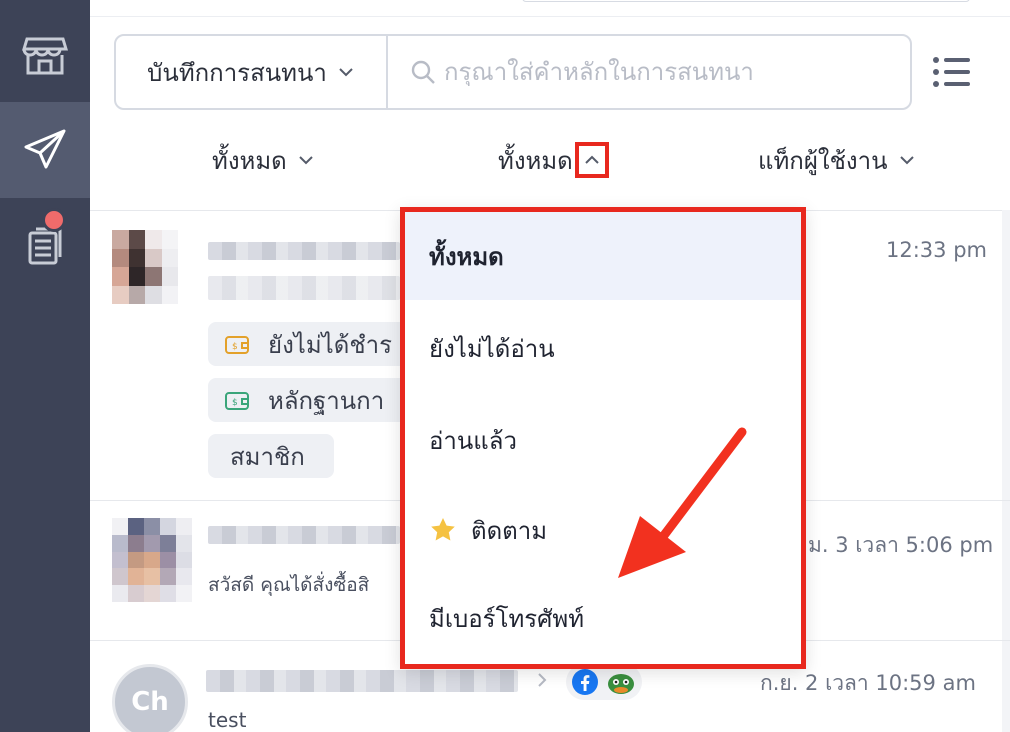 The height and width of the screenshot is (732, 1010). What do you see at coordinates (507, 618) in the screenshot?
I see `dropdown-item-label: มีเบอร์โทรศัพท์` at bounding box center [507, 618].